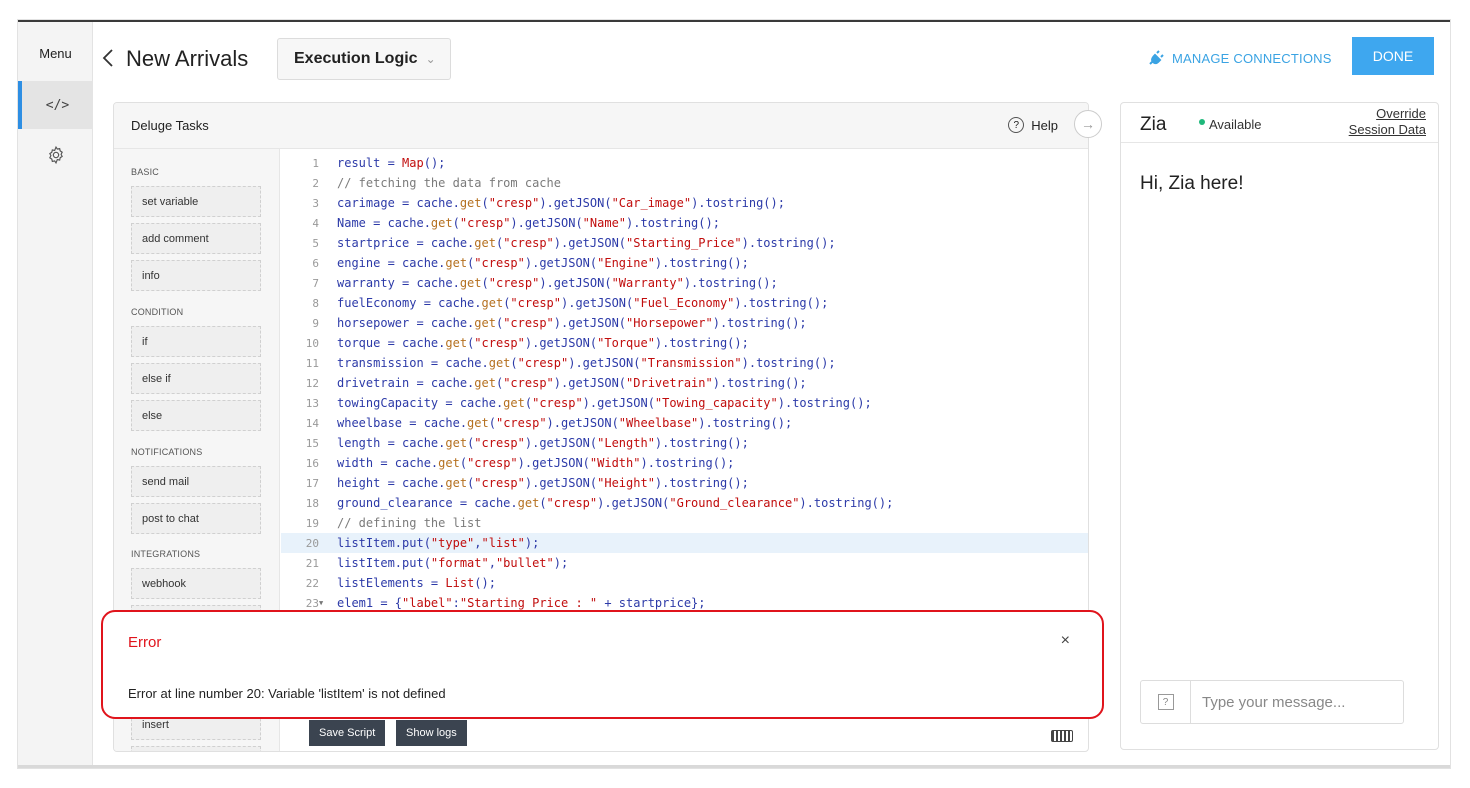 This screenshot has width=1470, height=788. What do you see at coordinates (108, 58) in the screenshot?
I see `back-chevron-icon` at bounding box center [108, 58].